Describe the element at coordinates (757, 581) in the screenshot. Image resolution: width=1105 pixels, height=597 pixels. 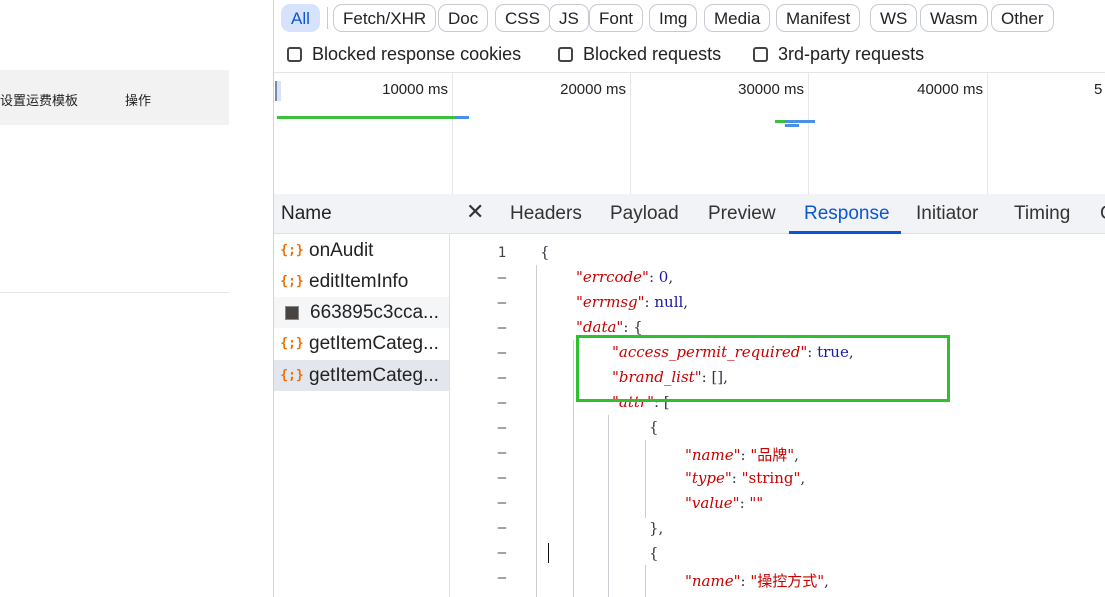
I see `code-line: "name": "操控方式",` at that location.